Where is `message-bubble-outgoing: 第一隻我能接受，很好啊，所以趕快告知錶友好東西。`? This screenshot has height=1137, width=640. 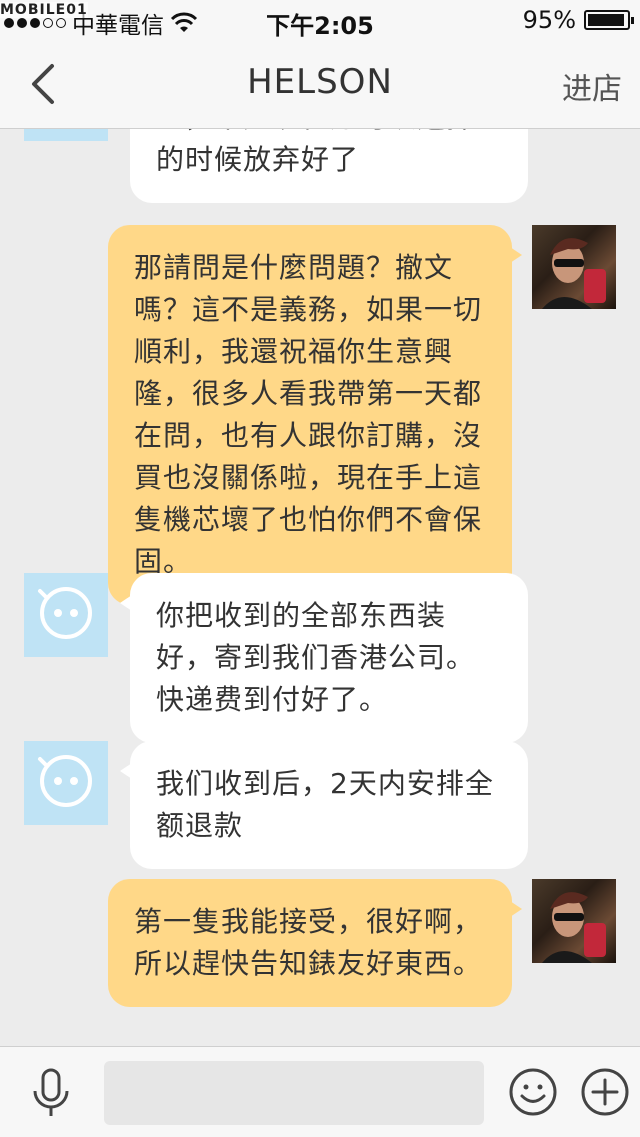
message-bubble-outgoing: 第一隻我能接受，很好啊，所以趕快告知錶友好東西。 is located at coordinates (315, 943).